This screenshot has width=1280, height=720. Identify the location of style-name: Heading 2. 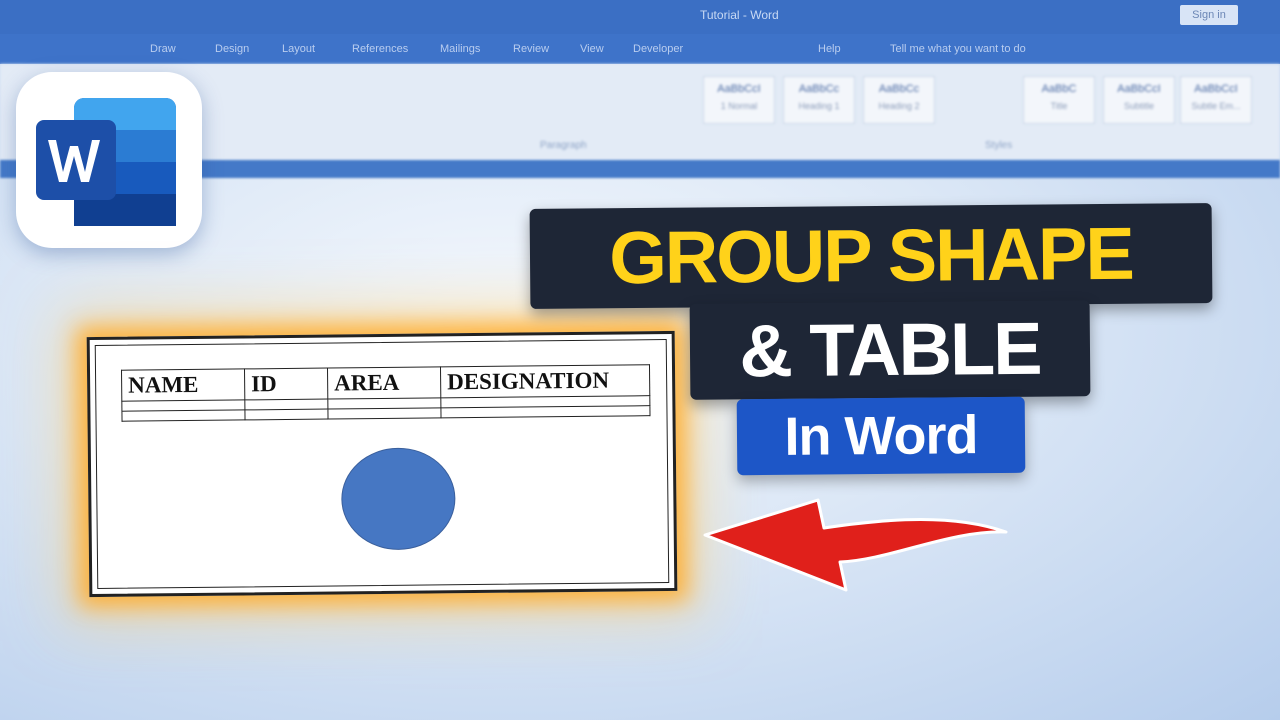
(899, 106).